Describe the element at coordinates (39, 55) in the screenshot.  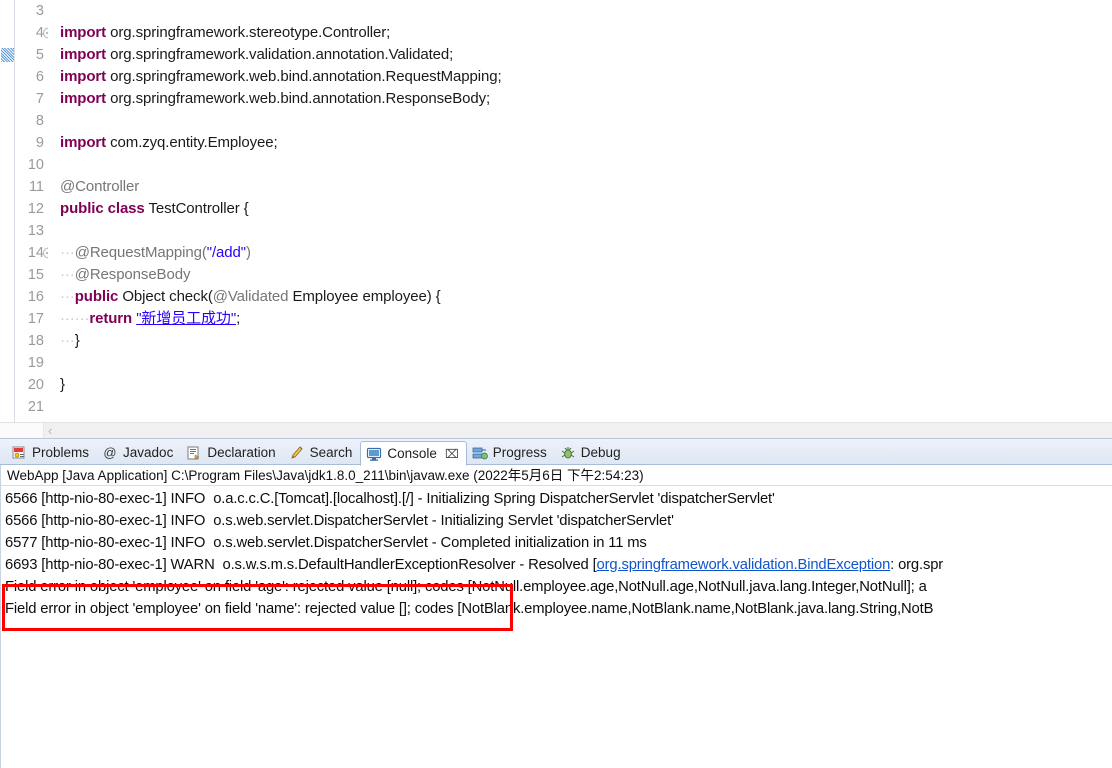
I see `line-number: 5` at that location.